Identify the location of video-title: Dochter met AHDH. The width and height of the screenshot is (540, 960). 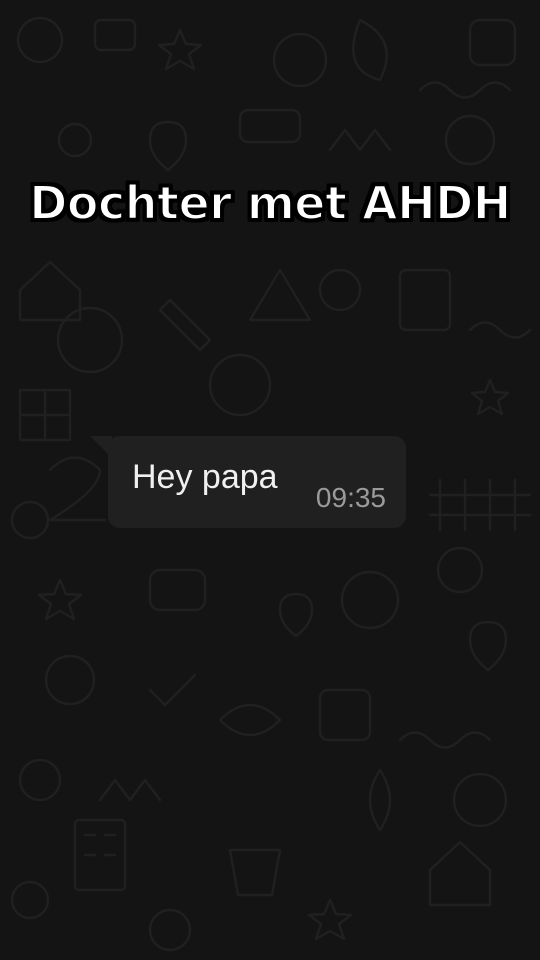
(270, 203).